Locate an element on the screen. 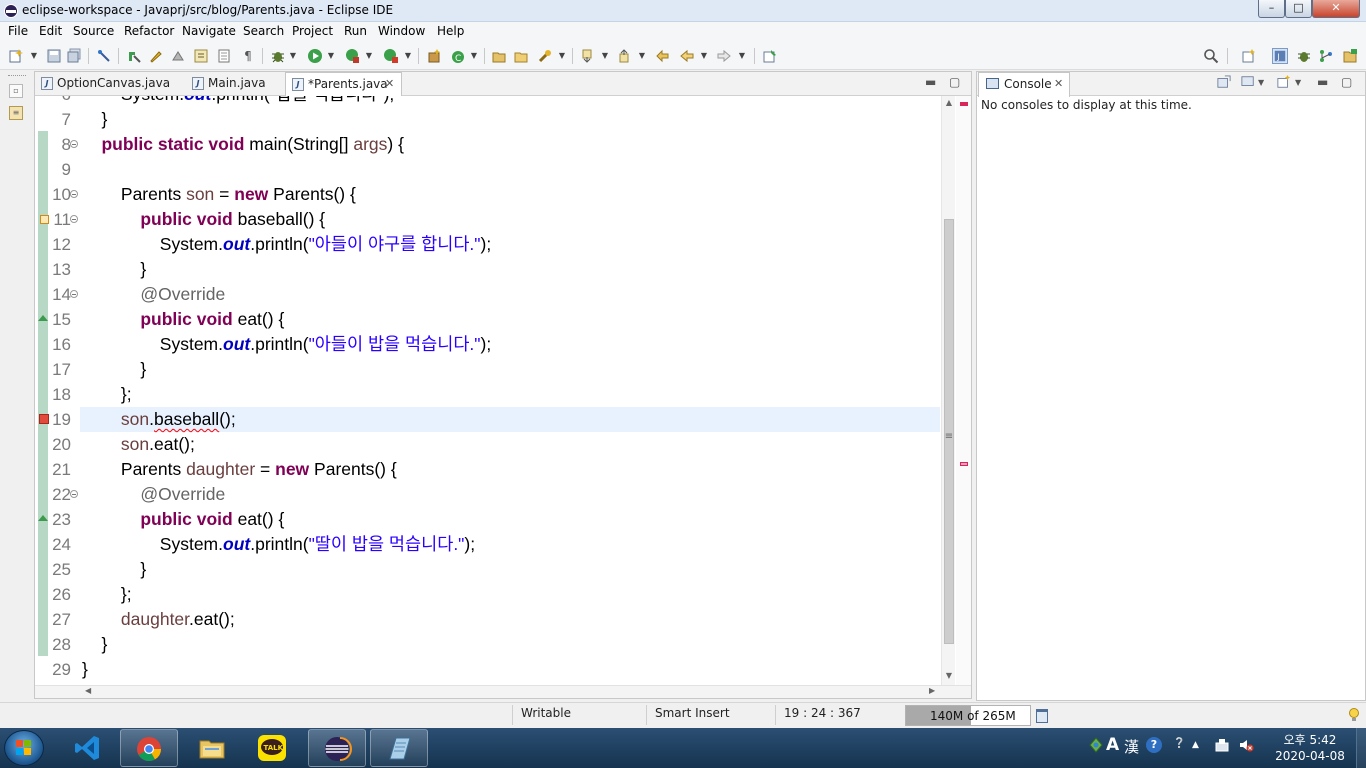 The width and height of the screenshot is (1366, 768). code-line: System.out.println("밥을 먹습니다"); is located at coordinates (238, 101).